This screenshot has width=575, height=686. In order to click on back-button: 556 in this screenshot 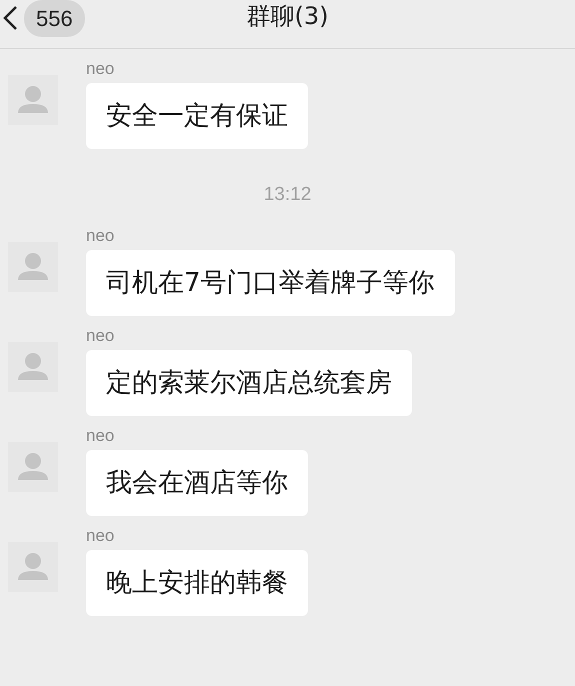, I will do `click(43, 18)`.